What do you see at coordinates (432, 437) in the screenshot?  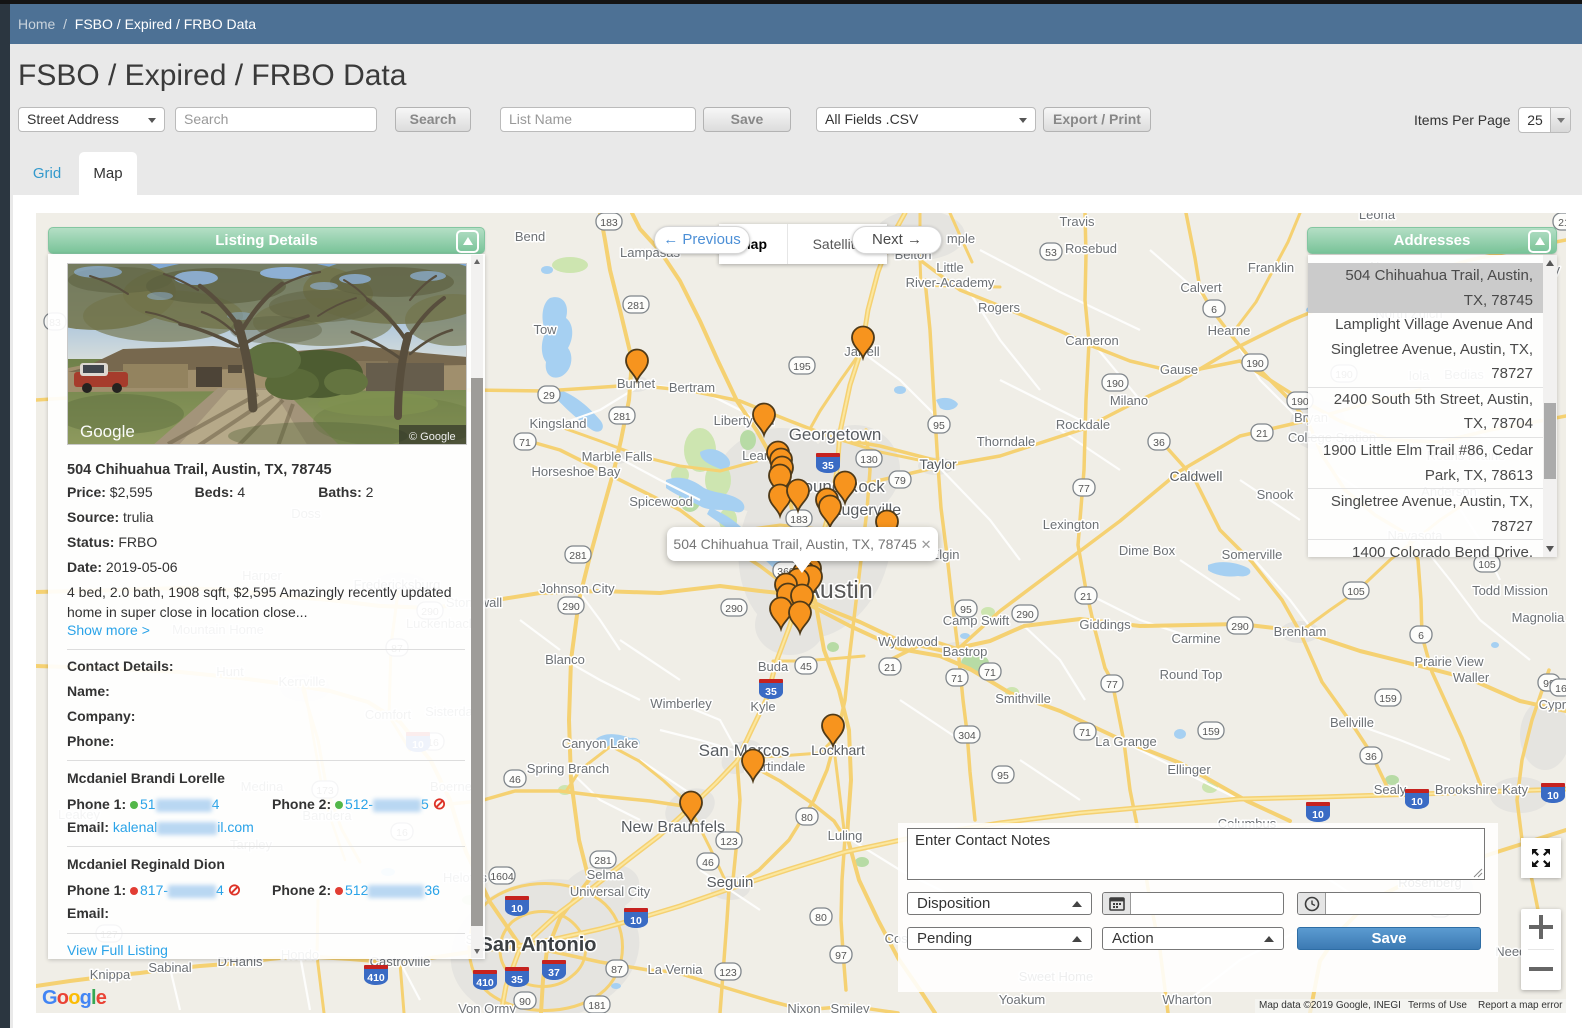 I see `svg-text: © Google` at bounding box center [432, 437].